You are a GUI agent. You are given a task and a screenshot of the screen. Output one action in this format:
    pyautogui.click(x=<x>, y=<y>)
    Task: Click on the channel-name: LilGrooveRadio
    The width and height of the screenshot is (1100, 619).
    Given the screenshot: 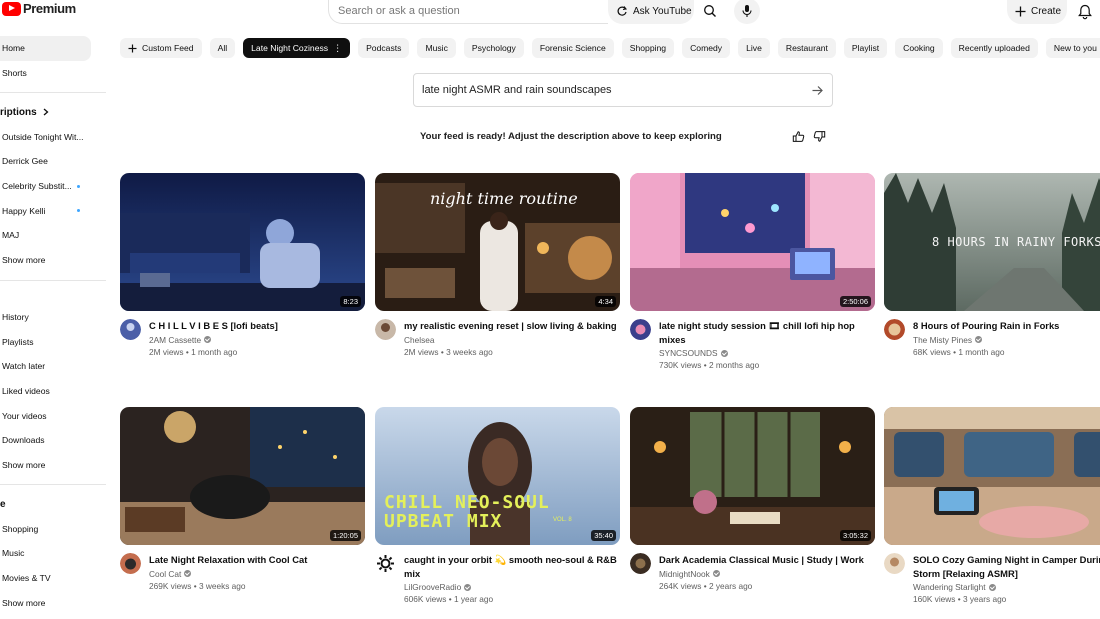 What is the action you would take?
    pyautogui.click(x=512, y=587)
    